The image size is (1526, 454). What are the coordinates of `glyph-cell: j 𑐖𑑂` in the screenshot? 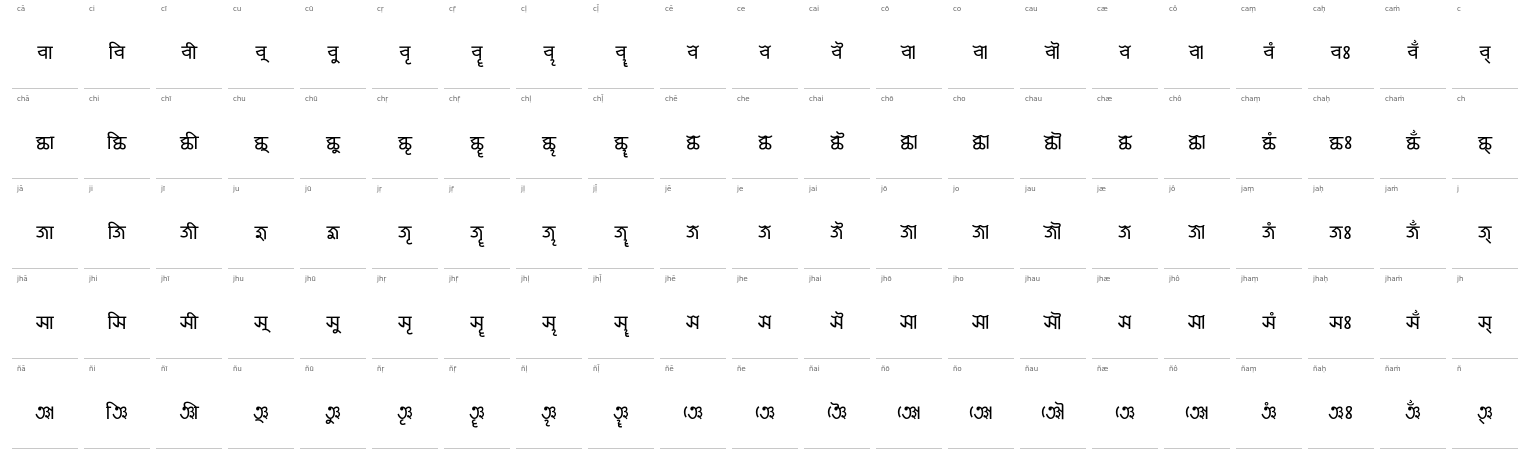 It's located at (1485, 225).